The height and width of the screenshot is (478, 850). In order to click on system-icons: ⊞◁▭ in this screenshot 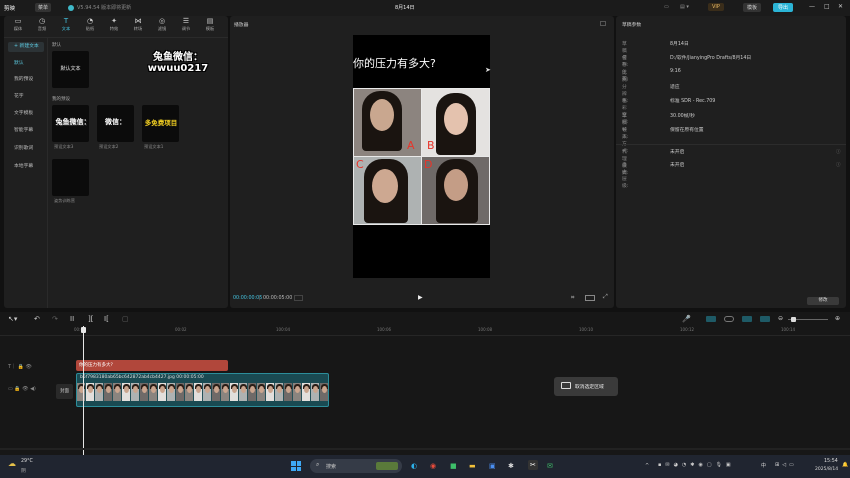, I will do `click(786, 465)`.